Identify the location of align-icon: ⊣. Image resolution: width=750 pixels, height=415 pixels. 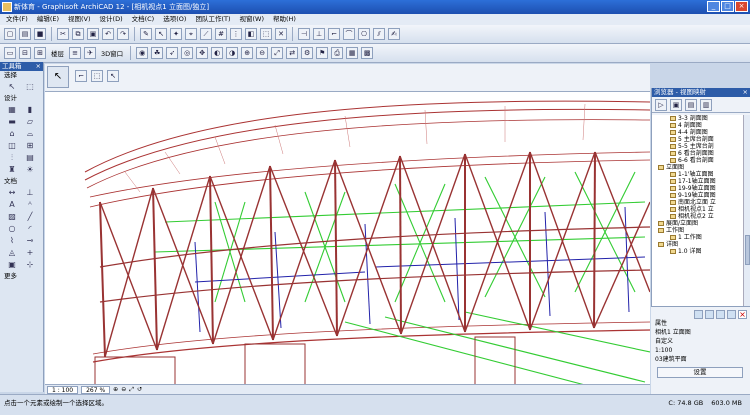
(304, 34).